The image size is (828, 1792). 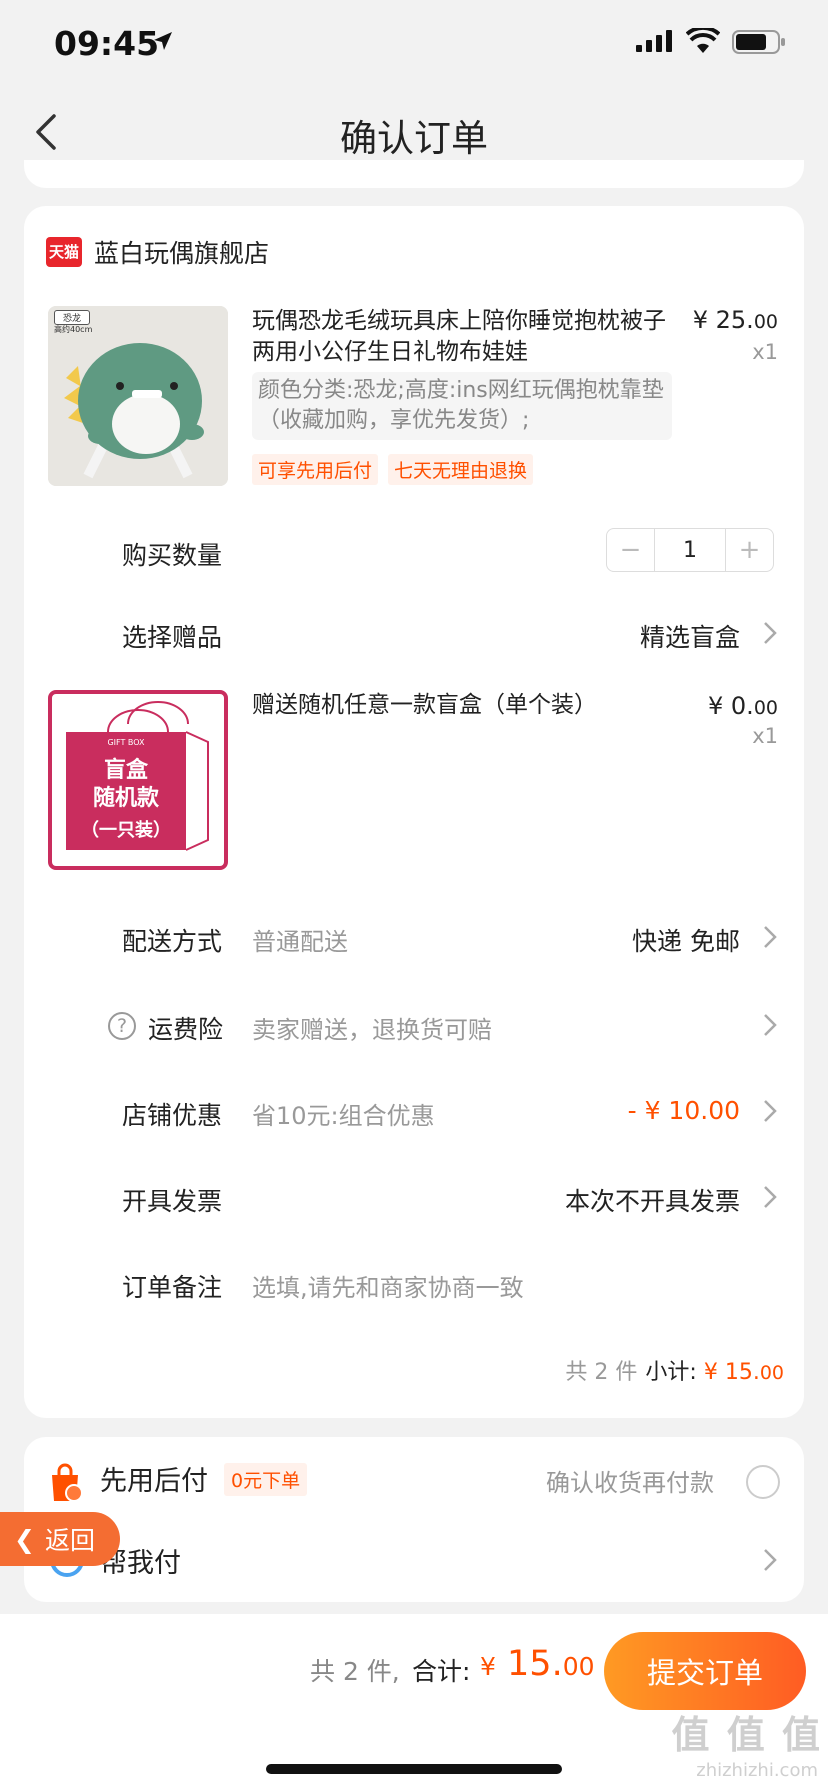 What do you see at coordinates (414, 1519) in the screenshot?
I see `payment-card: 先用后付 0元下单 确认收货再付款 帮我付` at bounding box center [414, 1519].